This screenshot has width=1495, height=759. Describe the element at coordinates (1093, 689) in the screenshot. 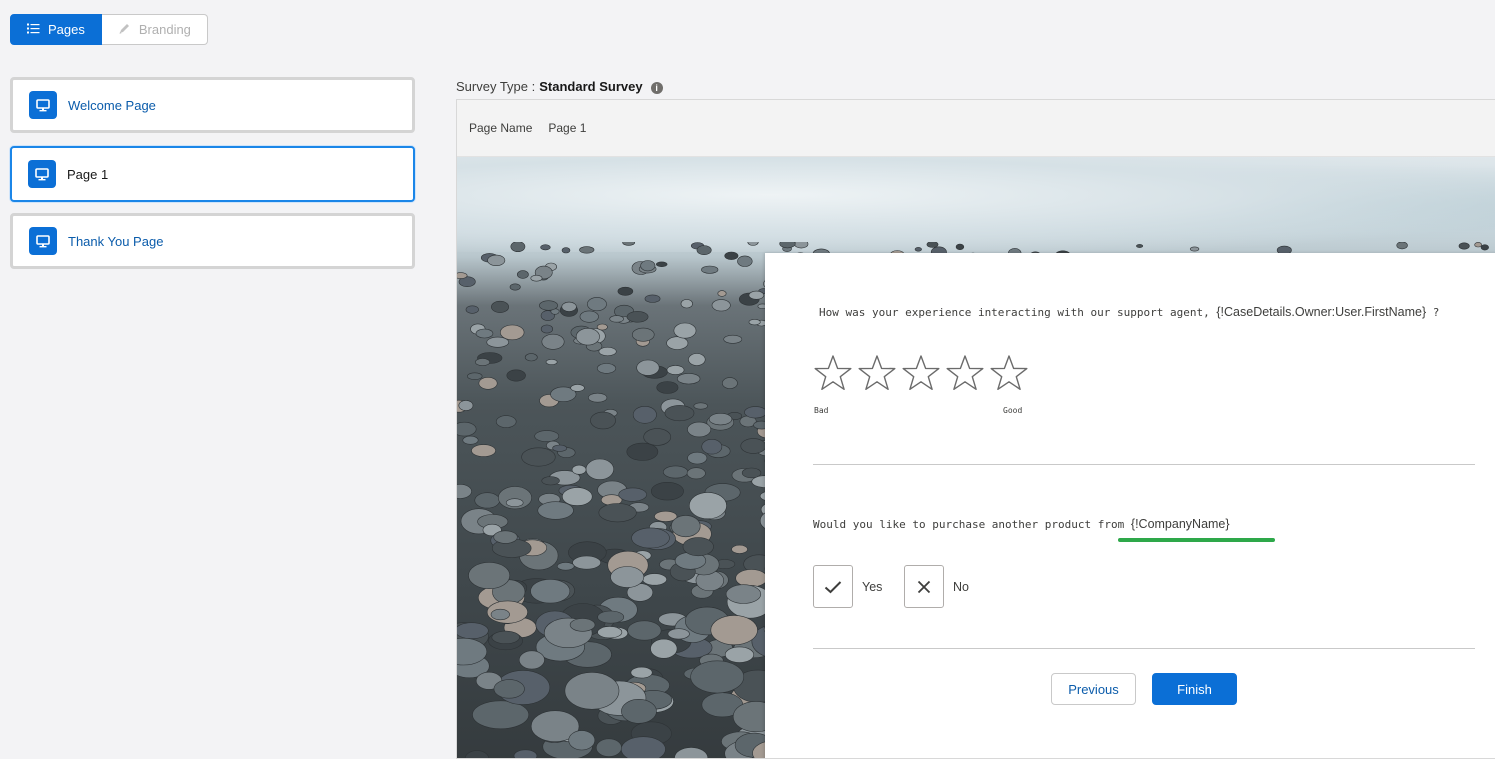

I see `previous-button: Previous` at that location.